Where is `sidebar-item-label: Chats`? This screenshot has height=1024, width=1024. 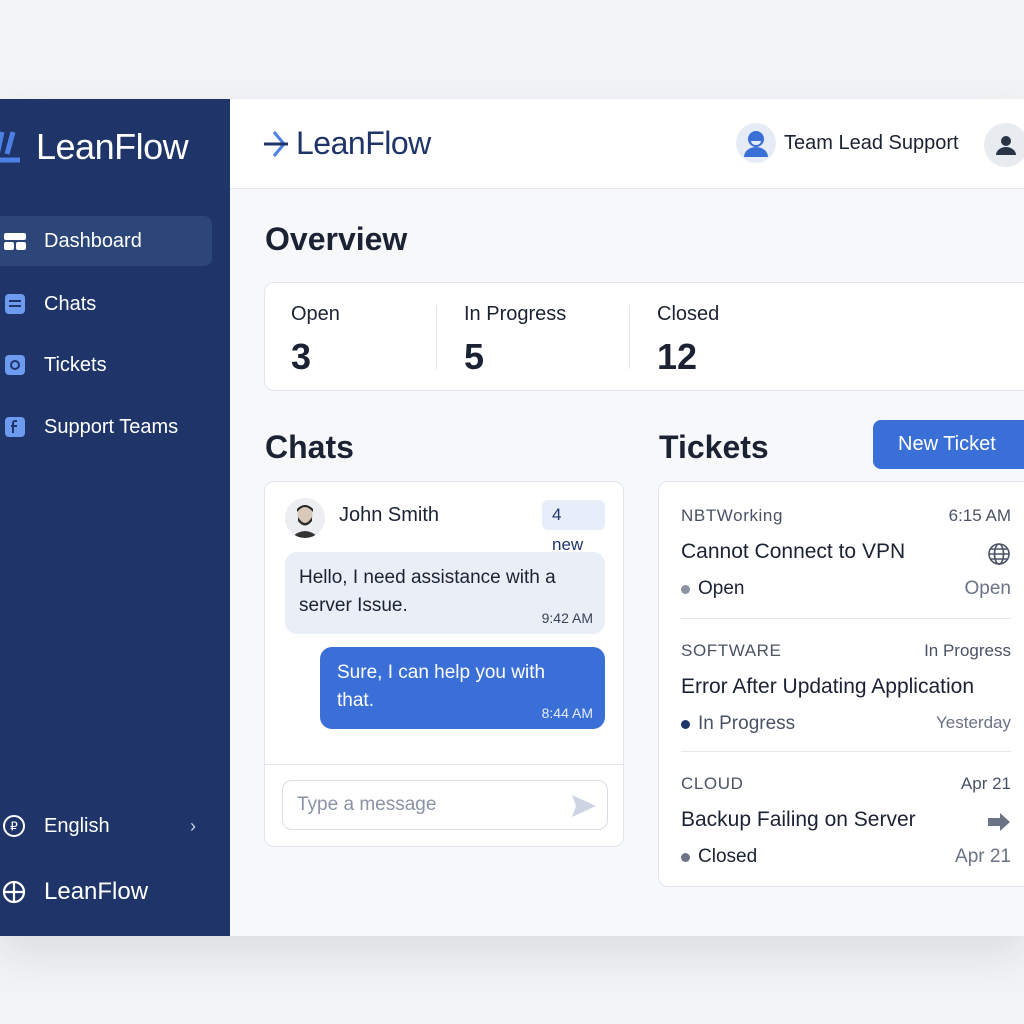 sidebar-item-label: Chats is located at coordinates (70, 303).